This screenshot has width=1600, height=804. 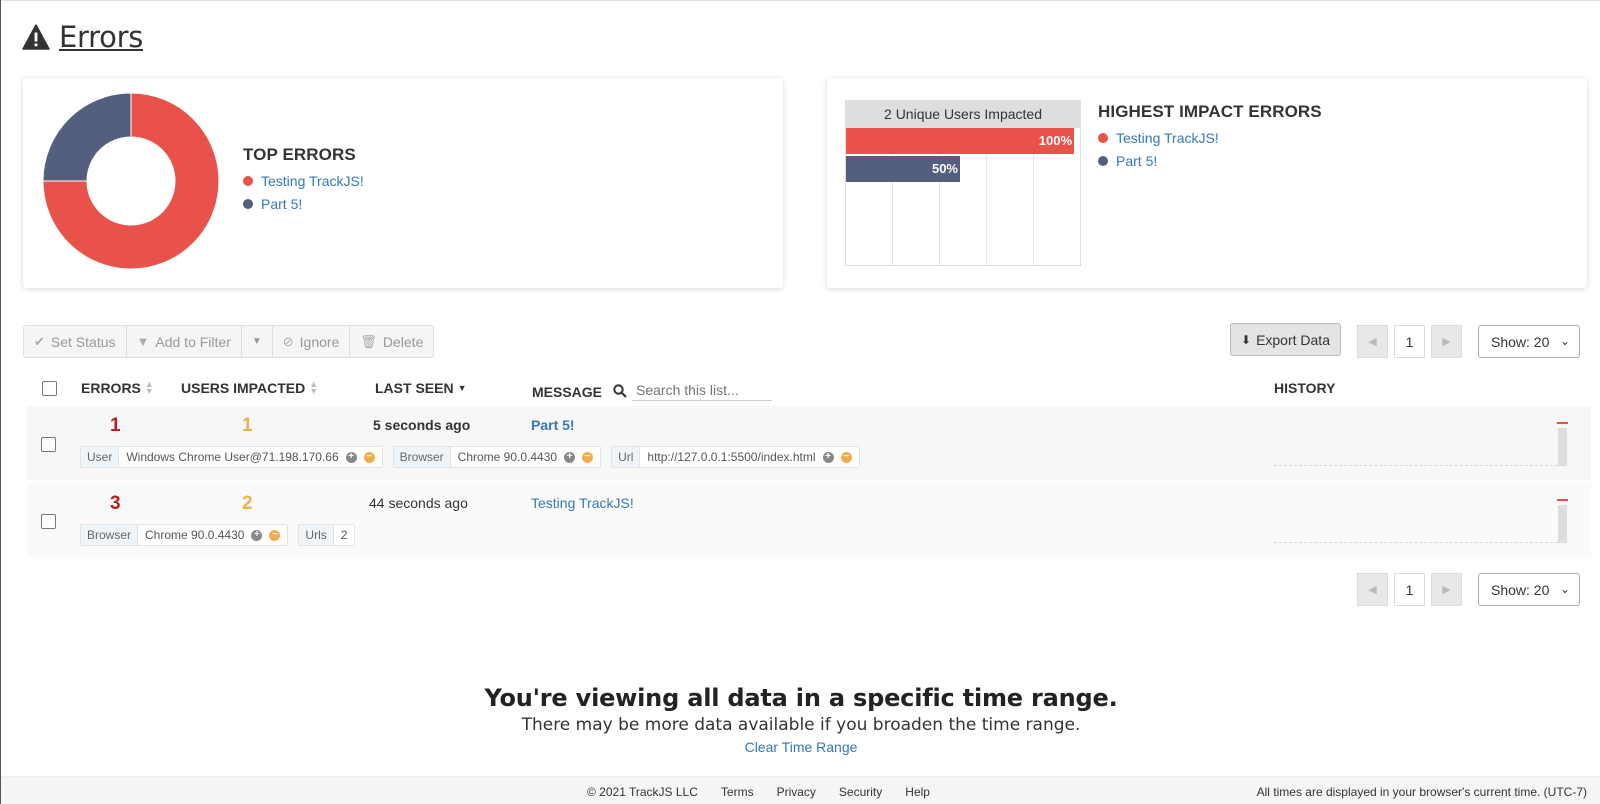 I want to click on impact-legend-item: Testing TrackJS!, so click(x=1210, y=138).